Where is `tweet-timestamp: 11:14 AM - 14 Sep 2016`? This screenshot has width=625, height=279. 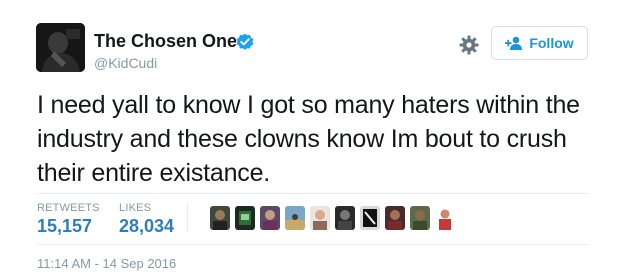 tweet-timestamp: 11:14 AM - 14 Sep 2016 is located at coordinates (106, 264).